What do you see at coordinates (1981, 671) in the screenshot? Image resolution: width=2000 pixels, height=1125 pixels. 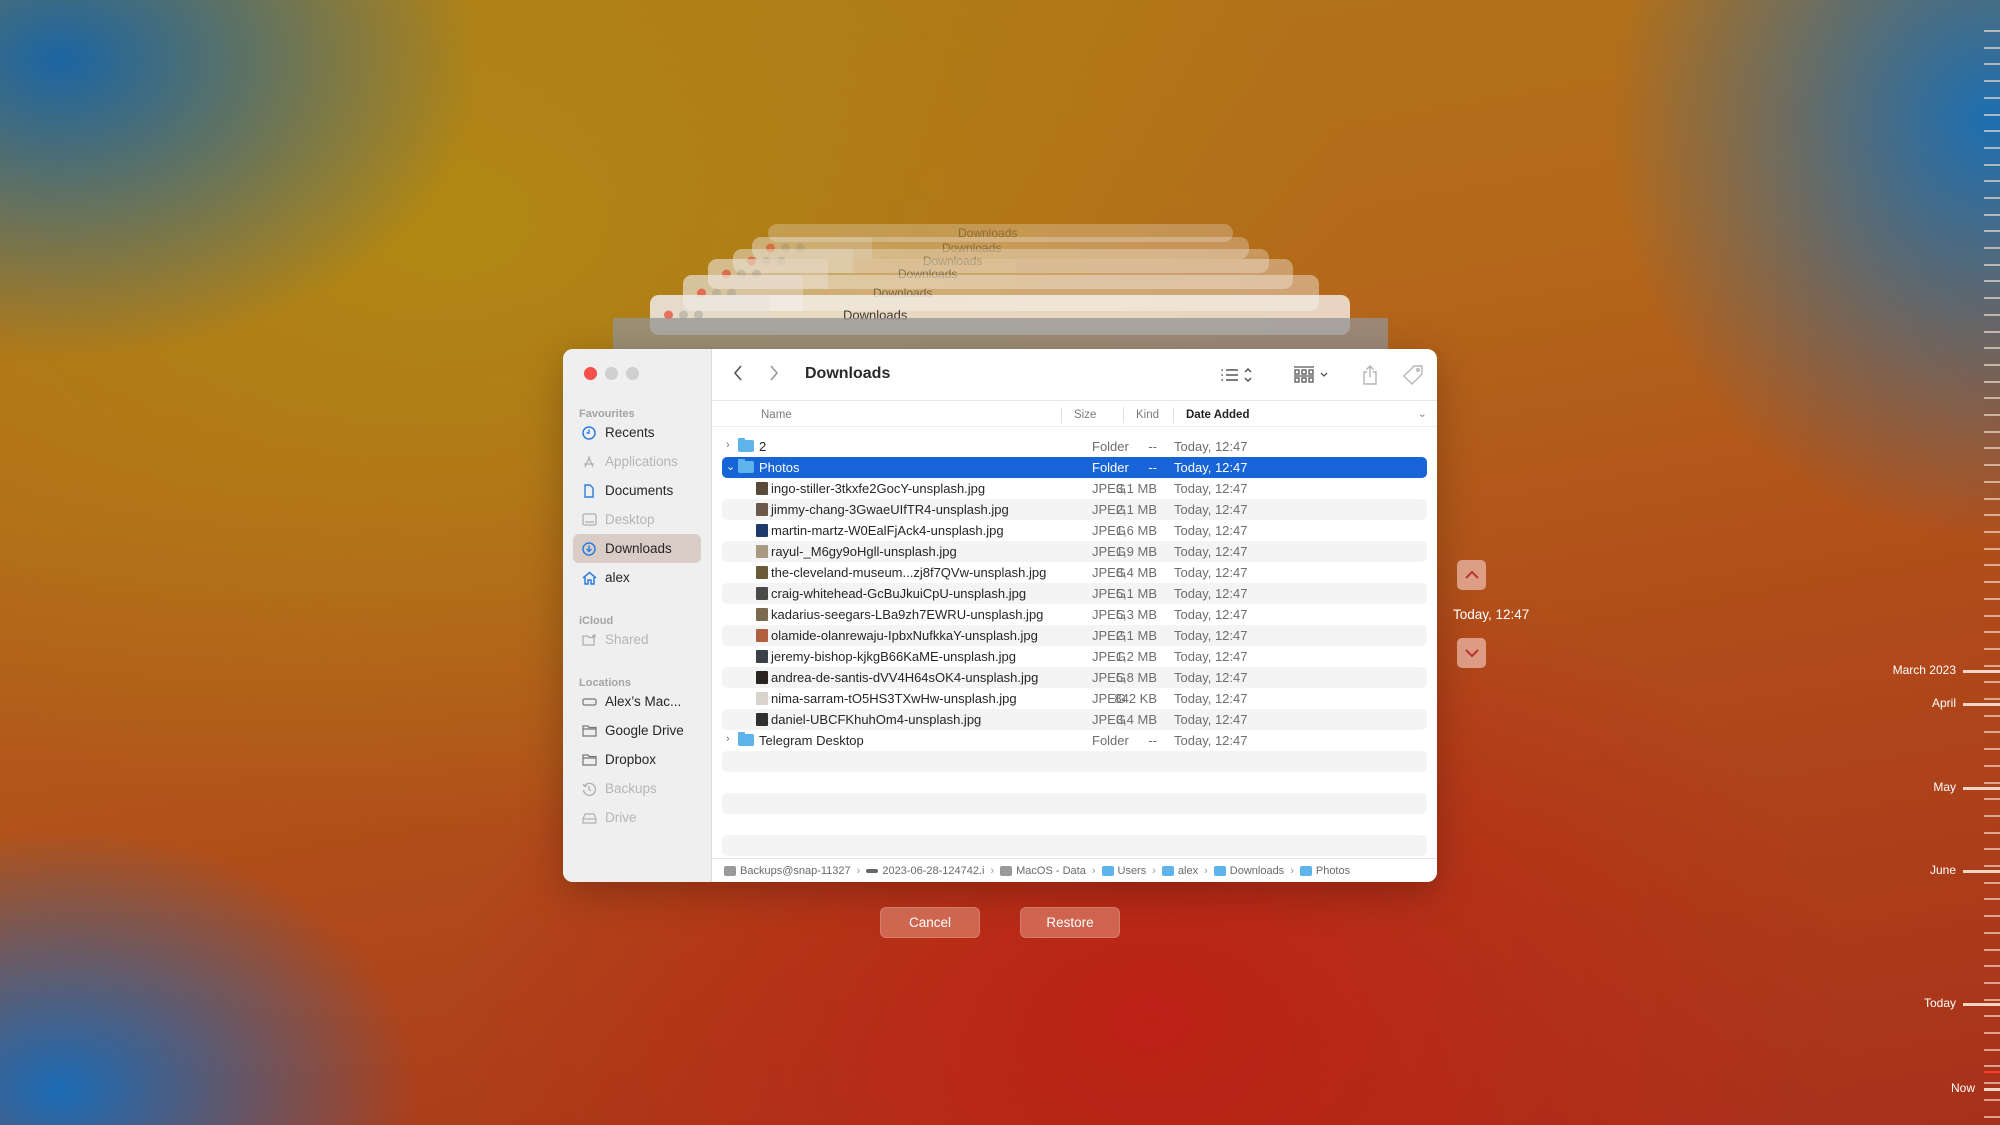 I see `timeline-major-tick` at bounding box center [1981, 671].